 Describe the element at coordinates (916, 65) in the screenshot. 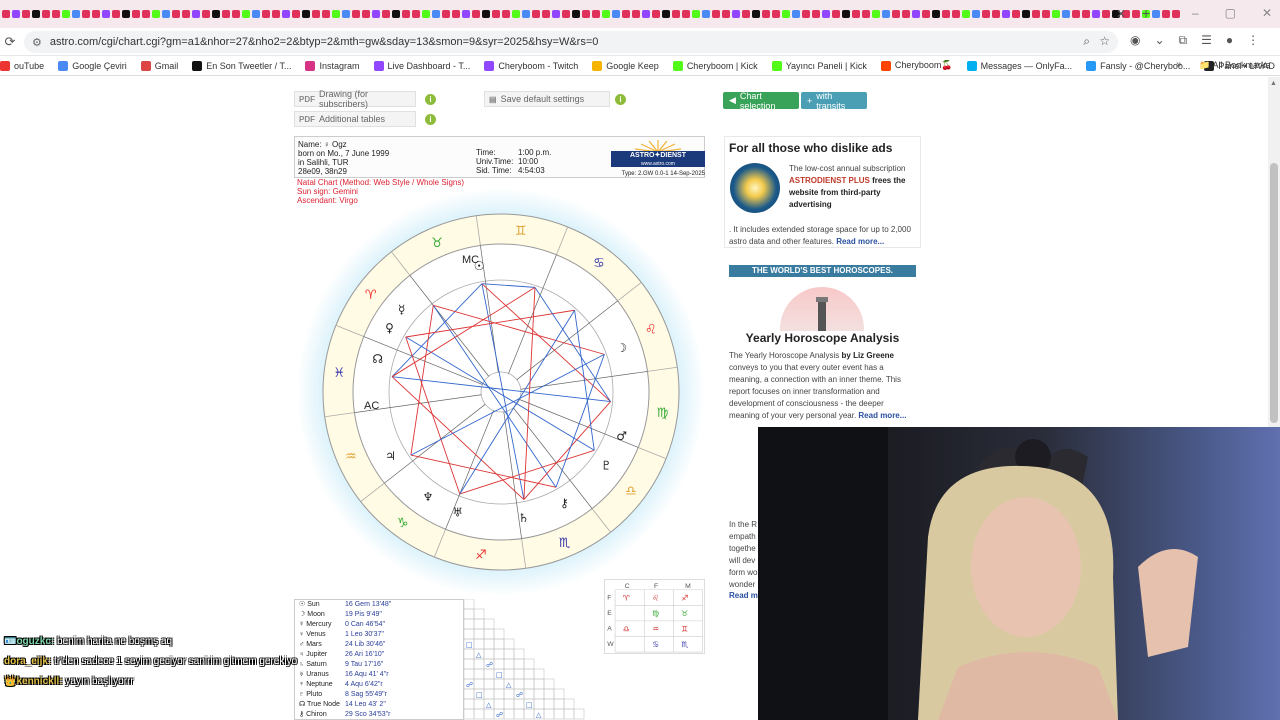

I see `bookmark-item: Cheryboom🍒` at that location.